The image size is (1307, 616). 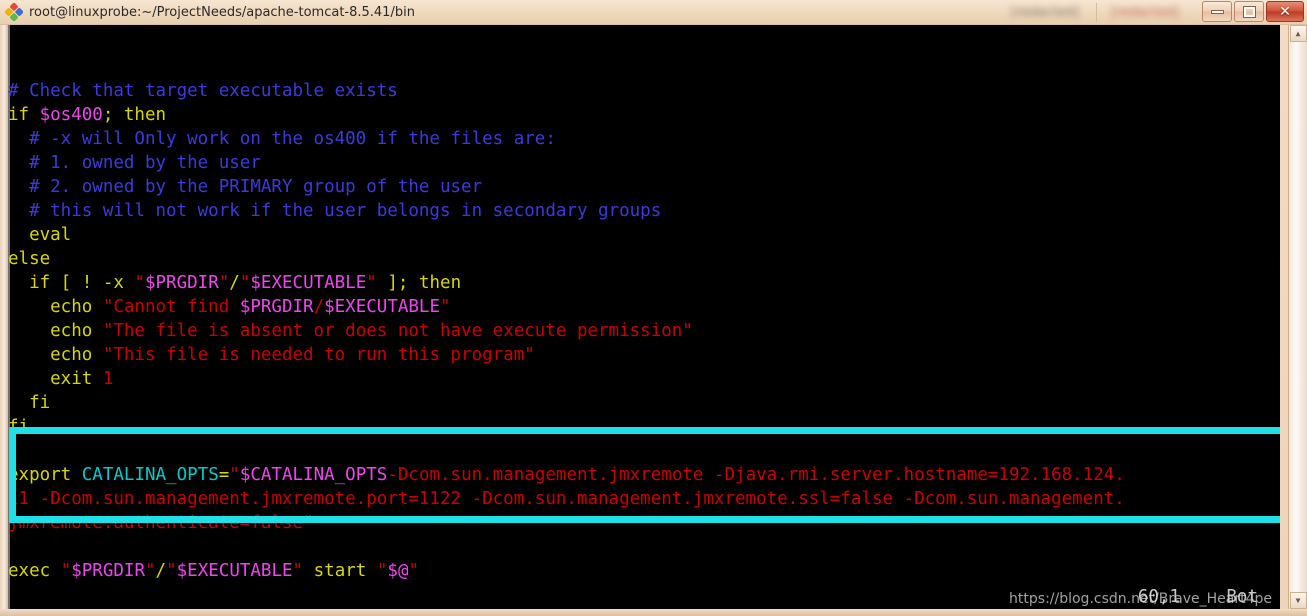 What do you see at coordinates (644, 597) in the screenshot?
I see `vim-status-line: "startup.sh" 63L, 2148C` at bounding box center [644, 597].